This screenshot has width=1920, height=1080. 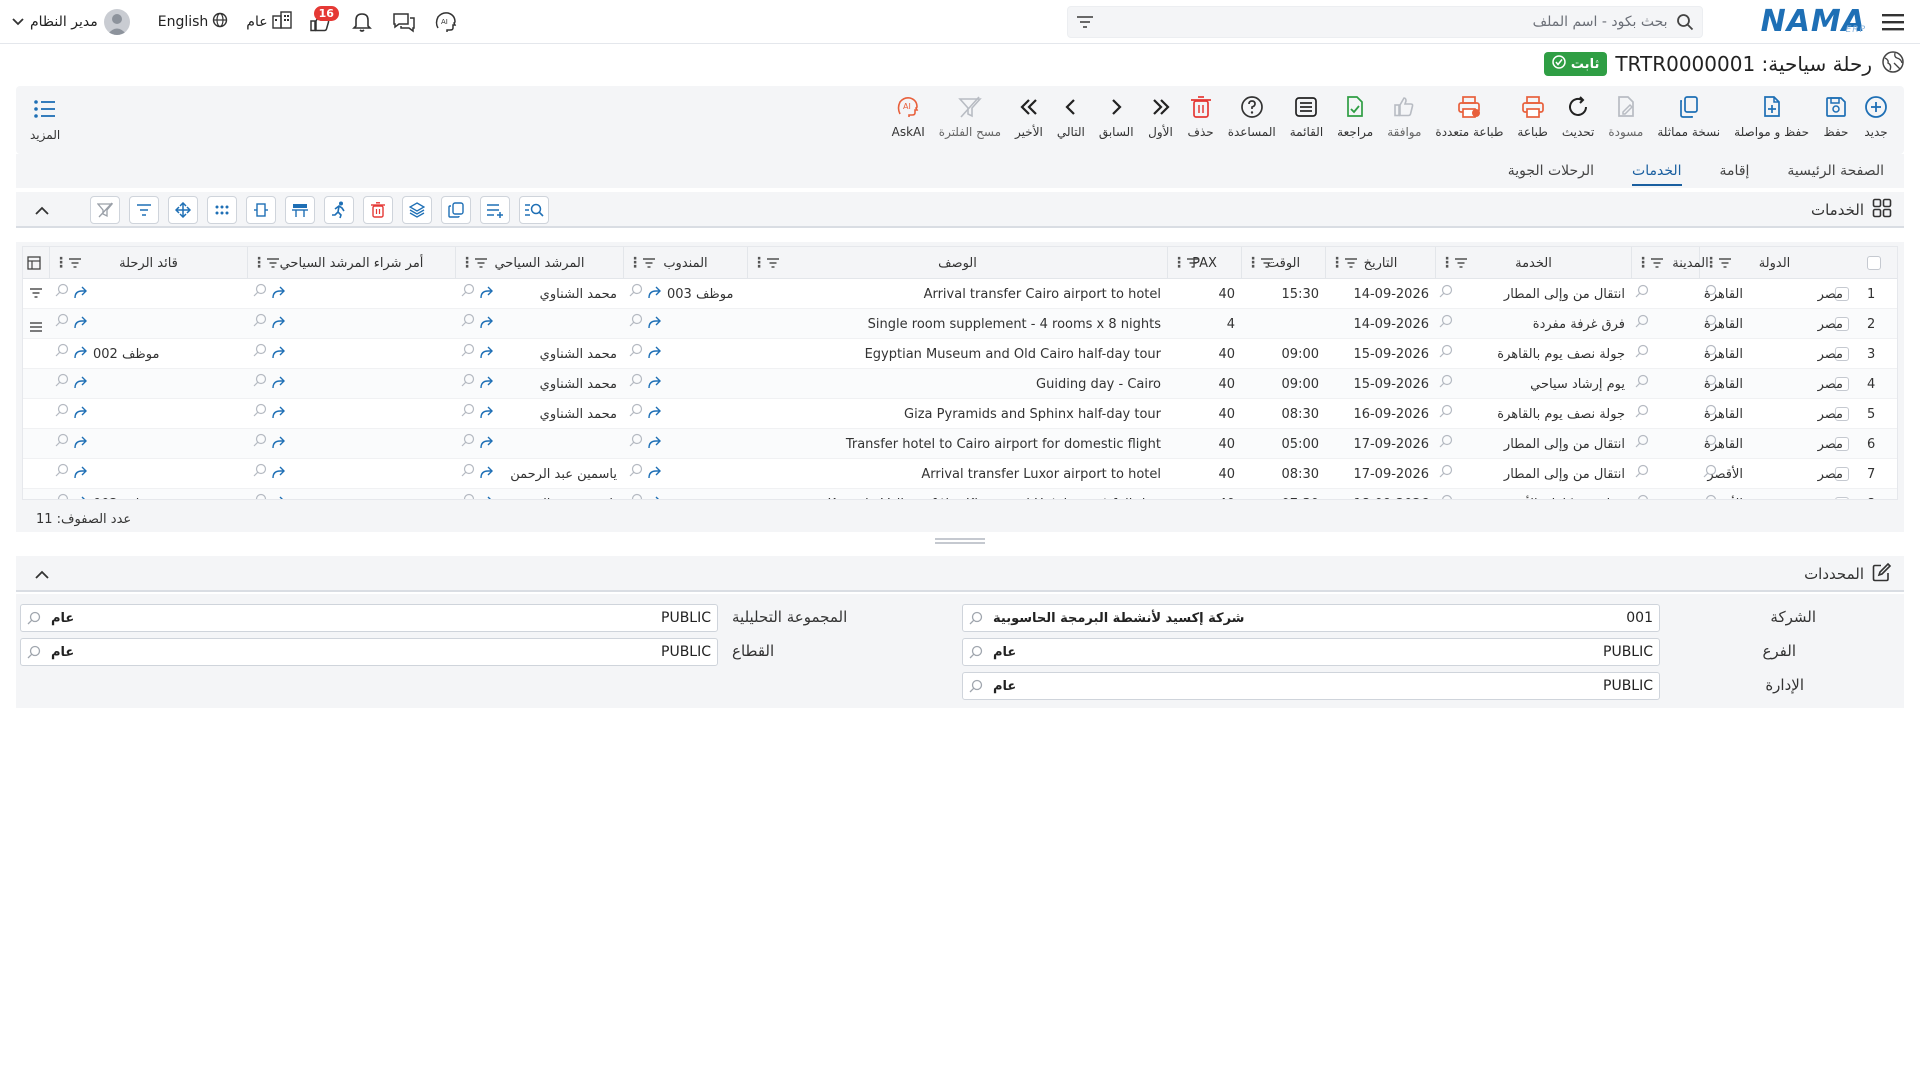 What do you see at coordinates (1625, 116) in the screenshot?
I see `draft-button: مسودة` at bounding box center [1625, 116].